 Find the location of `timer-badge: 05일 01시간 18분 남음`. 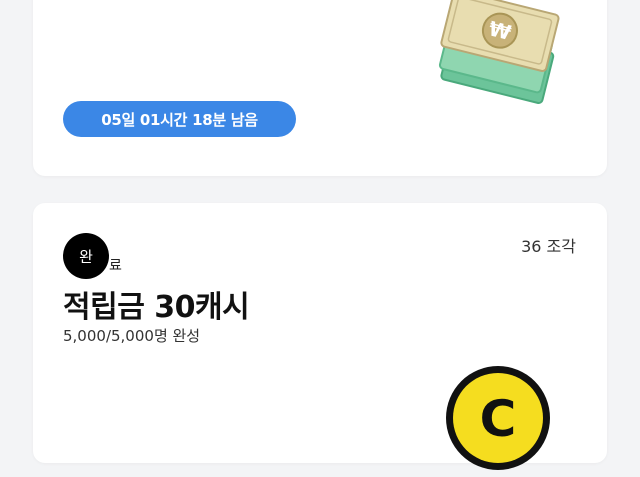

timer-badge: 05일 01시간 18분 남음 is located at coordinates (179, 119).